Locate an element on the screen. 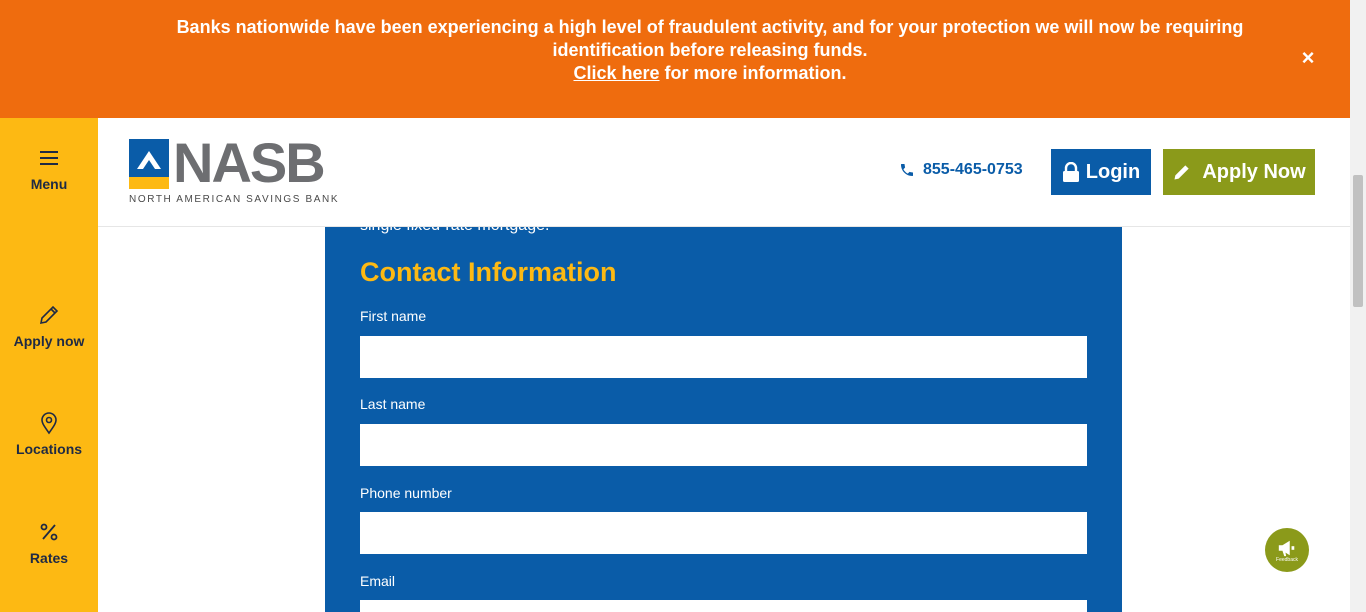  page-scrollbar is located at coordinates (1358, 306).